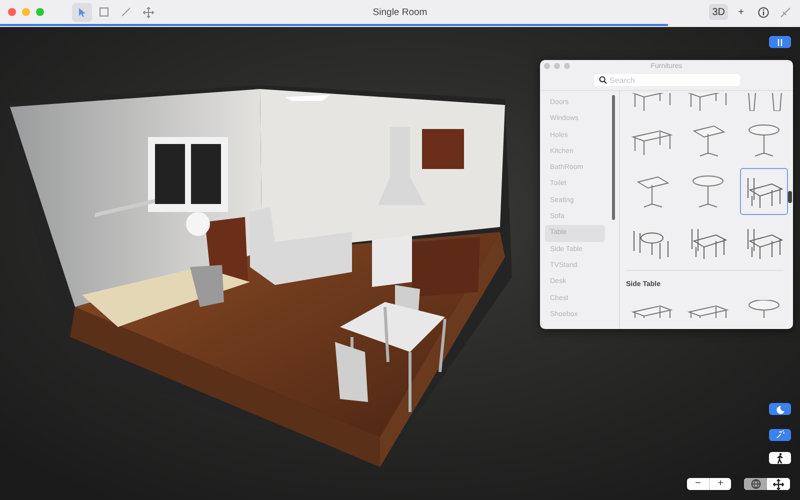  I want to click on select-tool-button, so click(82, 12).